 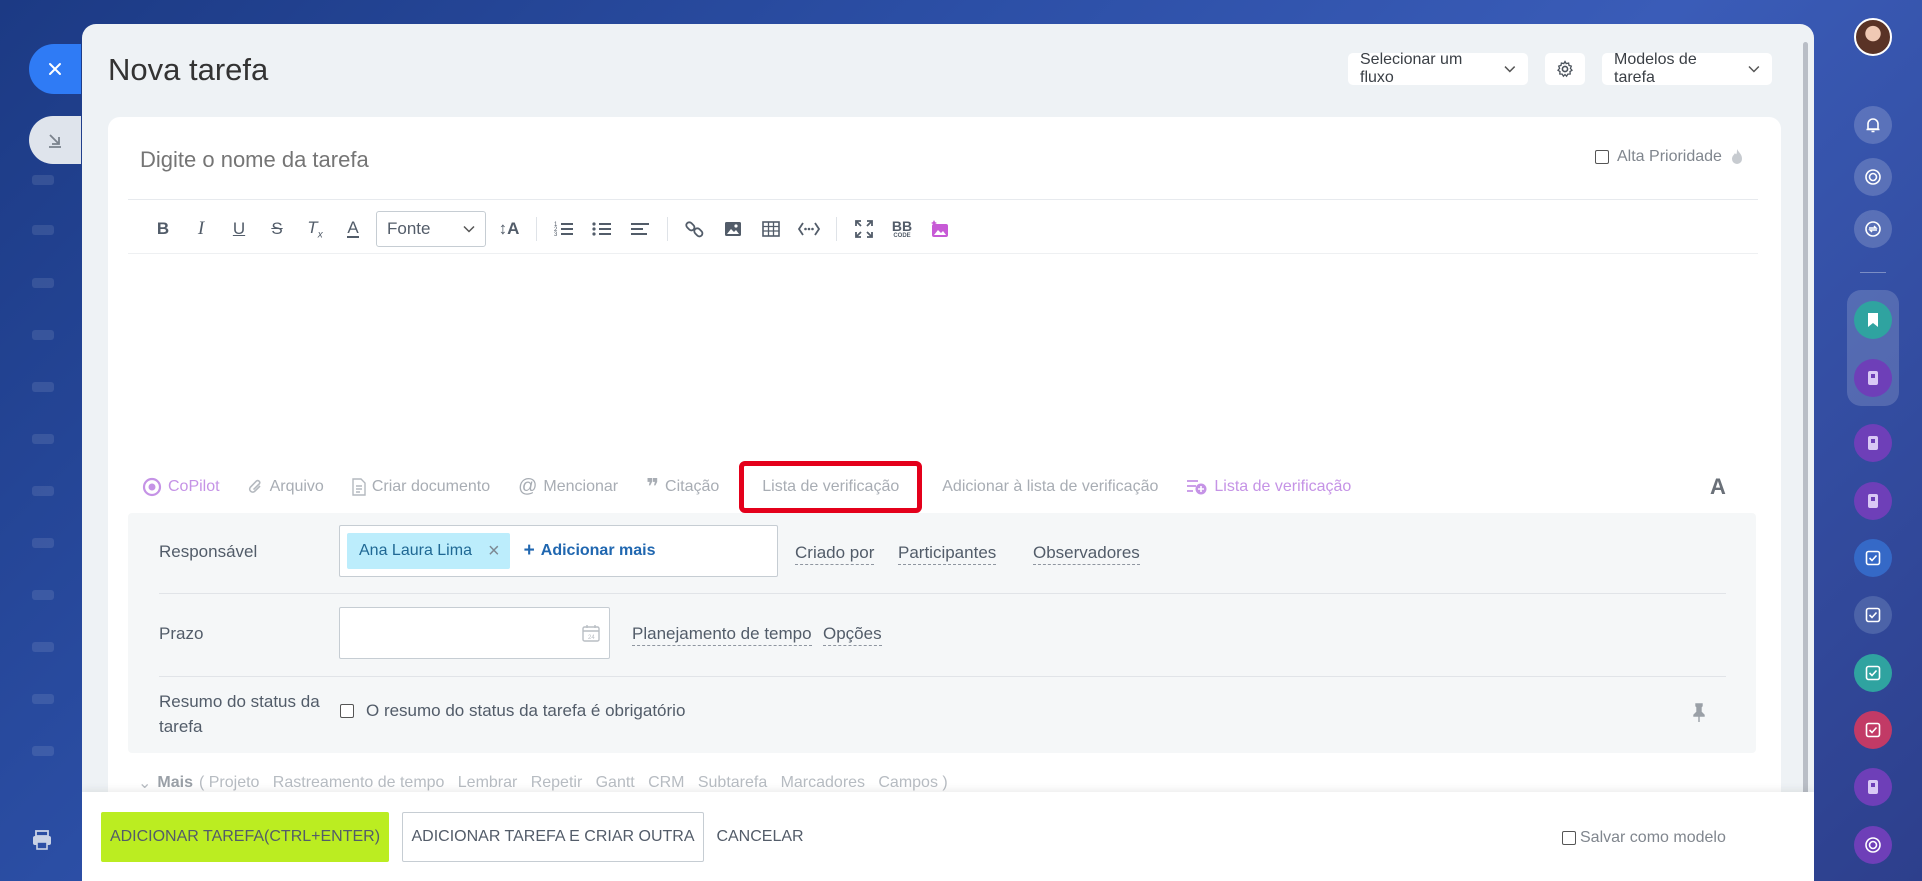 What do you see at coordinates (553, 837) in the screenshot?
I see `add-and-create-button: ADICIONAR TAREFA E CRIAR OUTRA` at bounding box center [553, 837].